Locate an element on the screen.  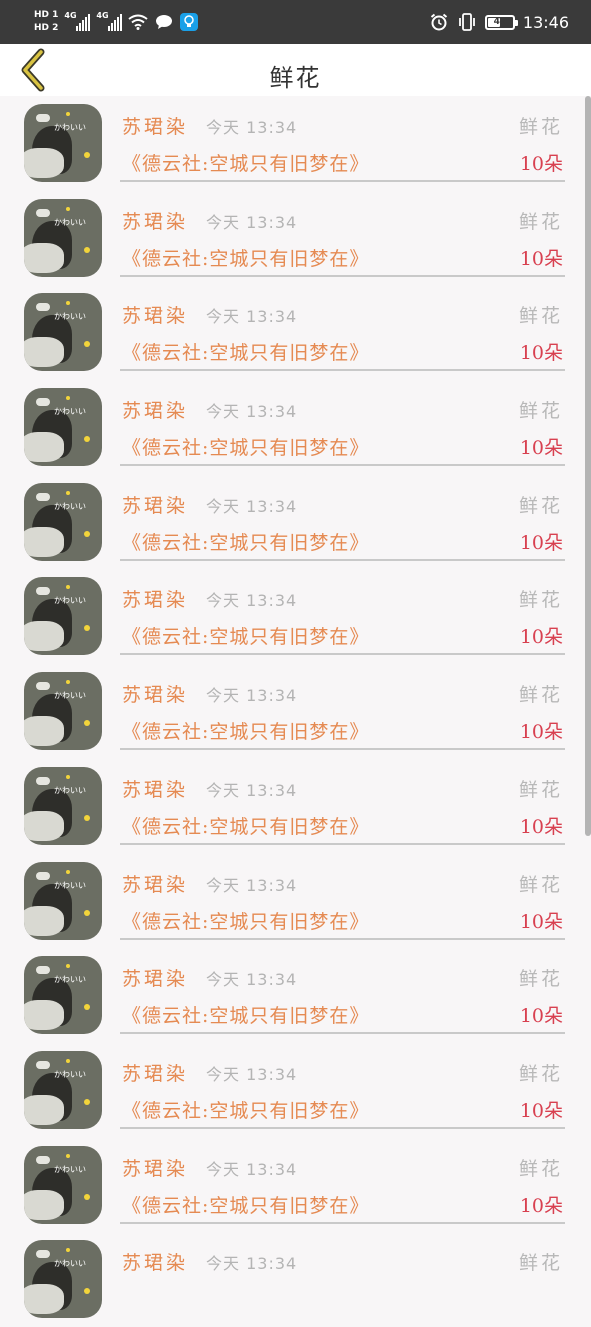
hd-indicators: HD 1 HD 2 is located at coordinates (46, 22).